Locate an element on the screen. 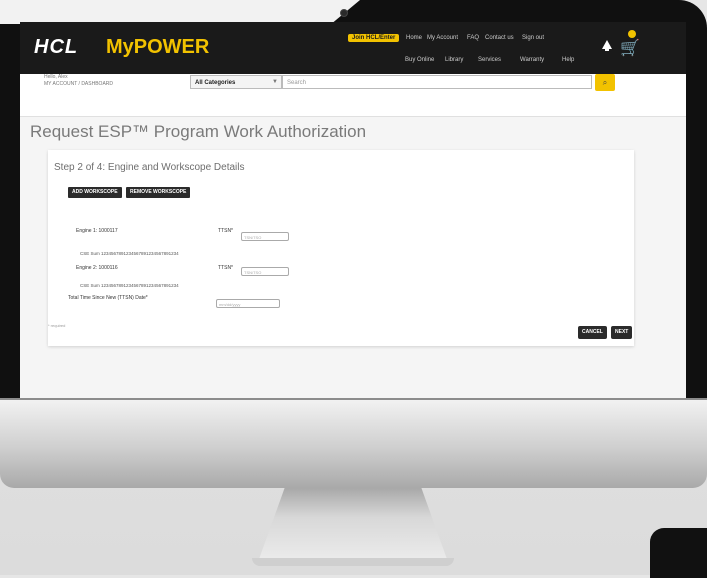 This screenshot has height=578, width=707. top-link-my-account: My Account is located at coordinates (442, 38).